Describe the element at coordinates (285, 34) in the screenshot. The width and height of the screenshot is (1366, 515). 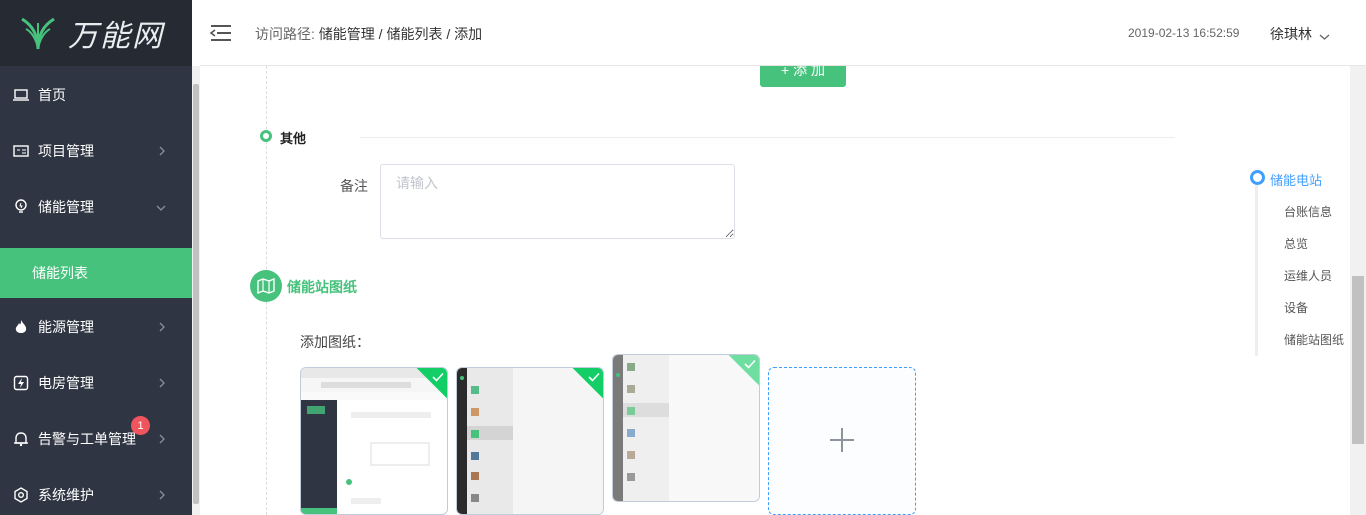
I see `breadcrumb-prefix: 访问路径:` at that location.